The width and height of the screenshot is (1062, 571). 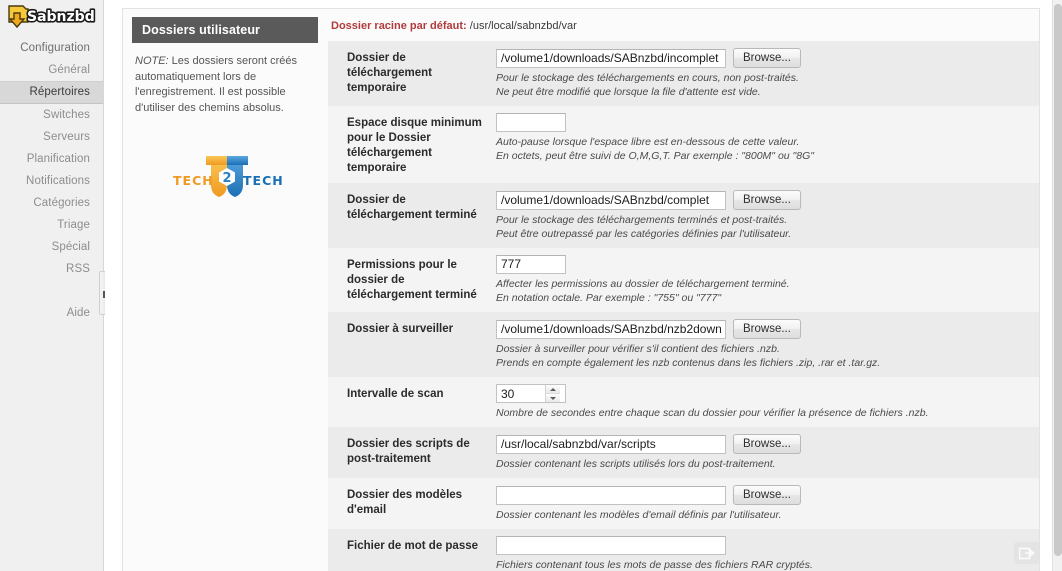 I want to click on sidebar-item-categories: Catégories, so click(x=51, y=203).